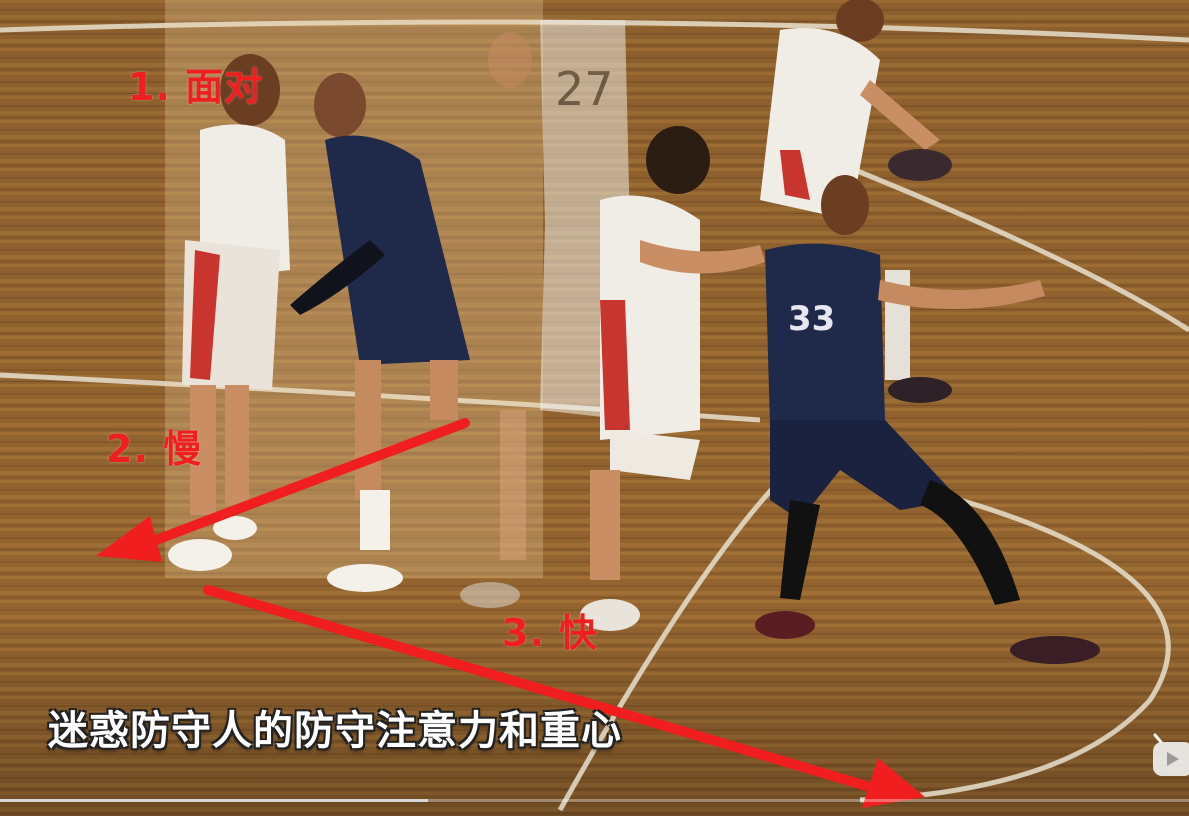  Describe the element at coordinates (594, 800) in the screenshot. I see `video-progress-bar` at that location.